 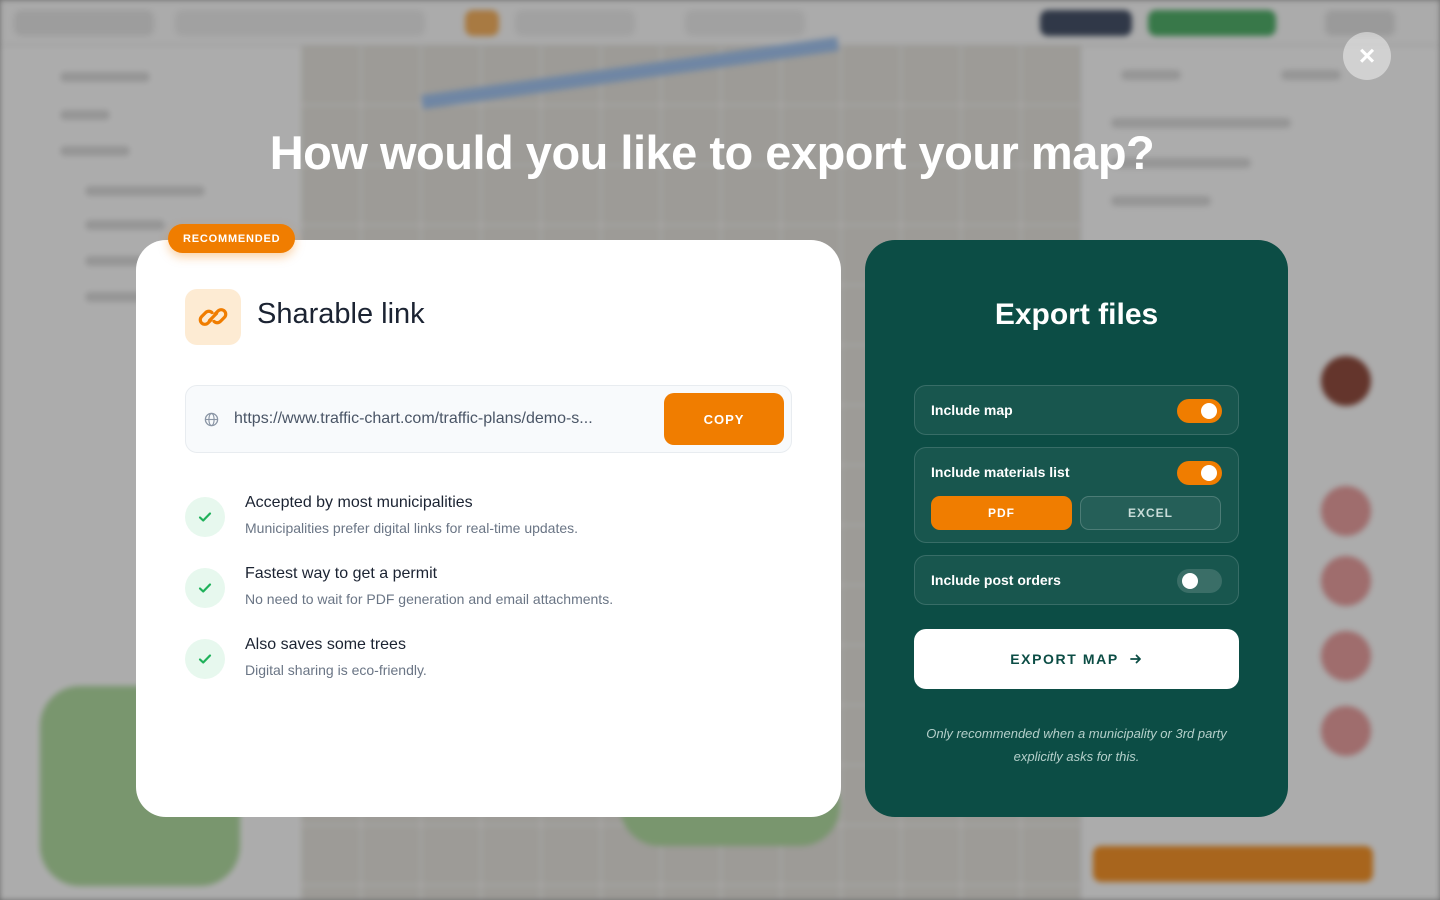 I want to click on include-map-toggle, so click(x=1199, y=411).